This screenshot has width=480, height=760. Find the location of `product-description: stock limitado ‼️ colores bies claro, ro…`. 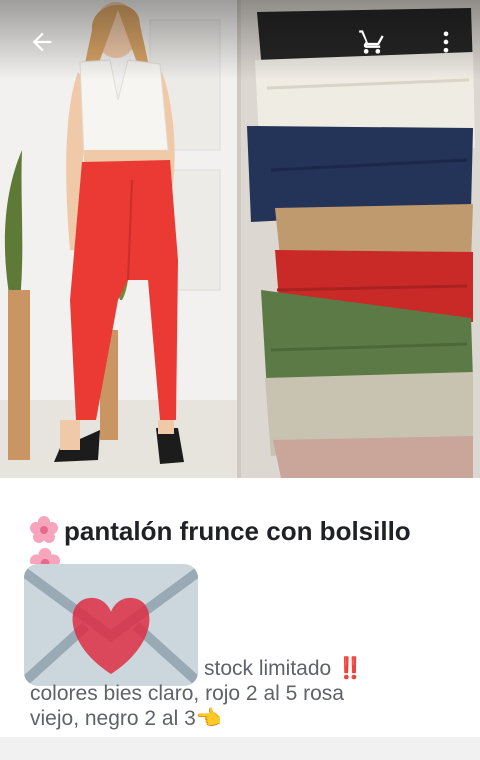

product-description: stock limitado ‼️ colores bies claro, ro… is located at coordinates (250, 693).